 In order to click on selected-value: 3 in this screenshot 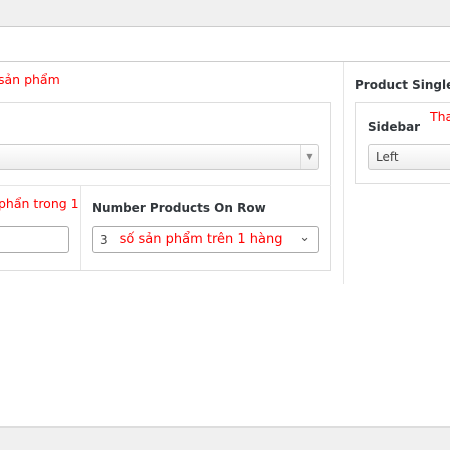, I will do `click(104, 239)`.